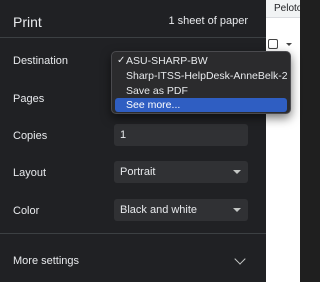  What do you see at coordinates (138, 172) in the screenshot?
I see `layout-select-value: Portrait` at bounding box center [138, 172].